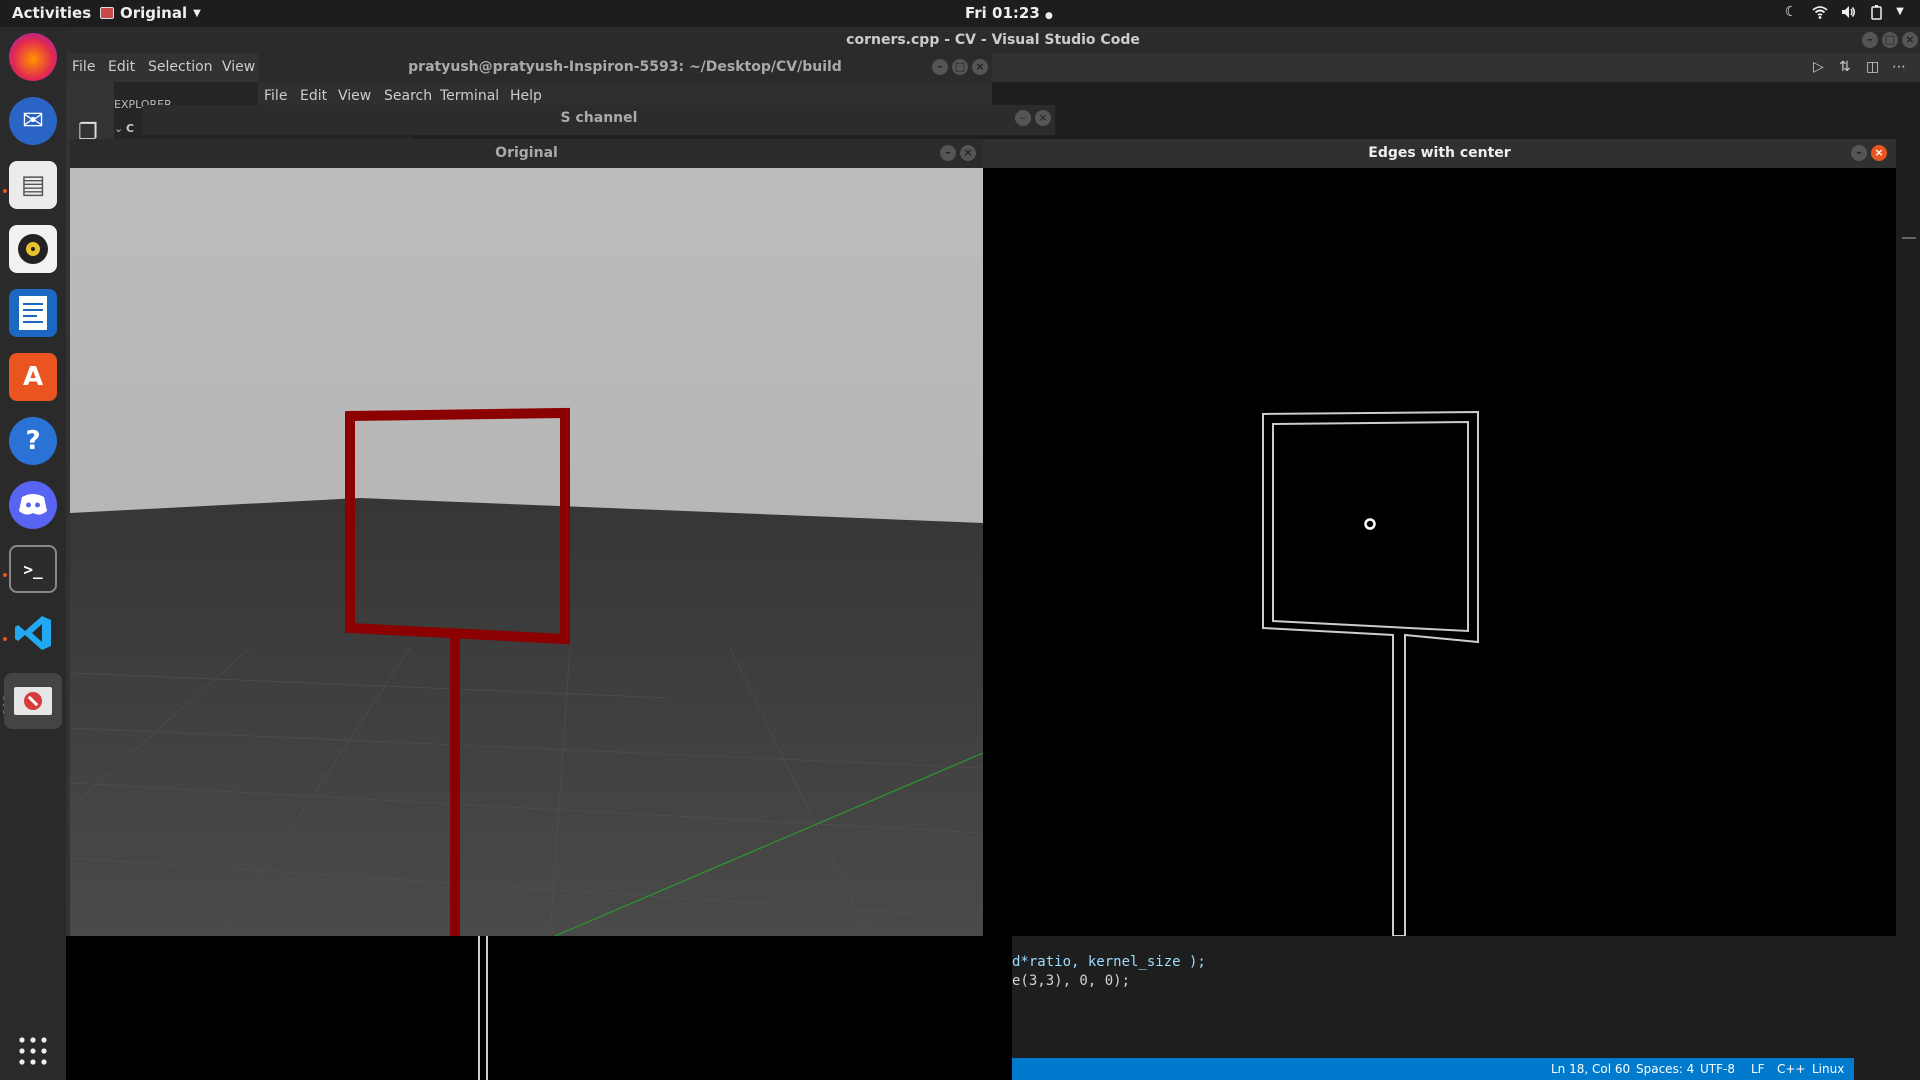 The image size is (1920, 1080). Describe the element at coordinates (83, 67) in the screenshot. I see `menu-file: File` at that location.